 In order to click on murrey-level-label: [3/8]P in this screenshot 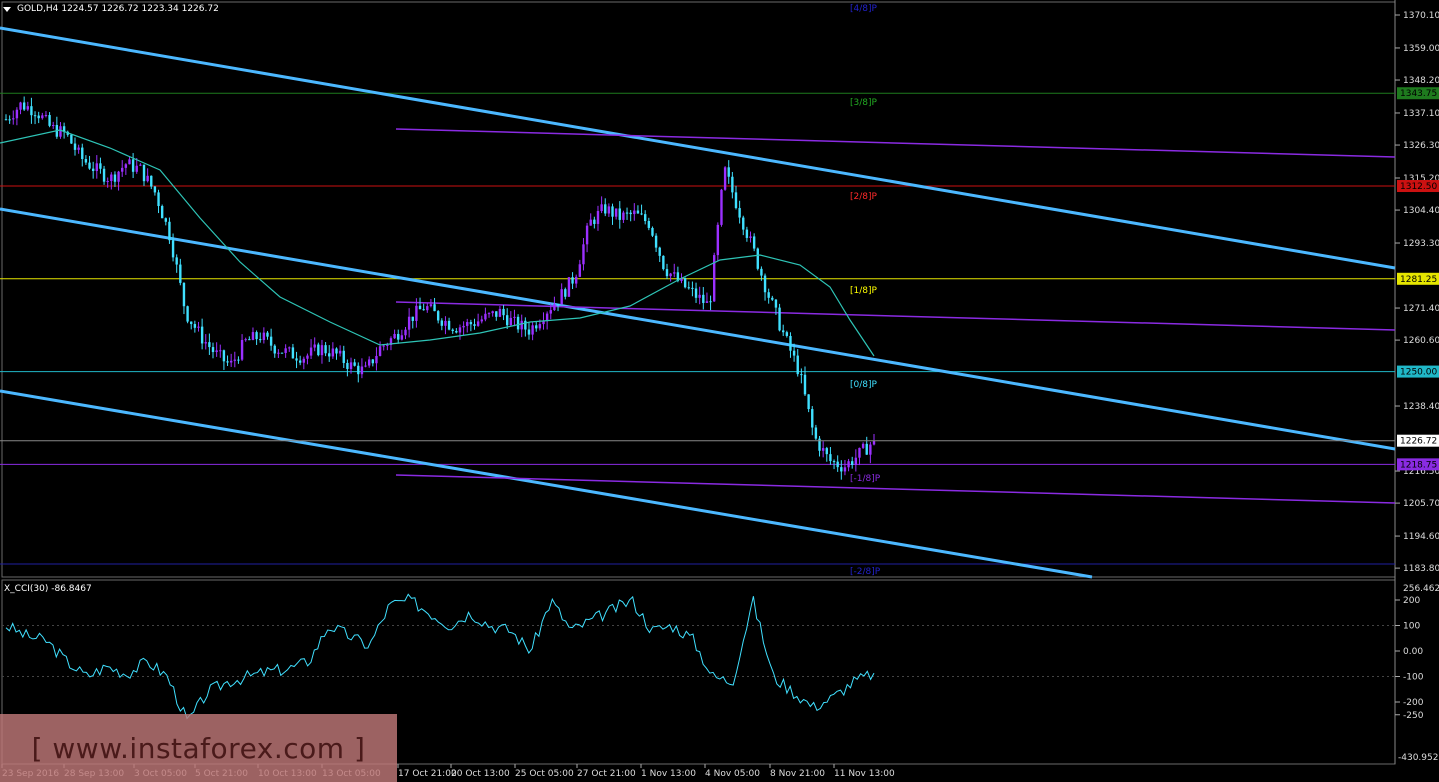, I will do `click(864, 103)`.